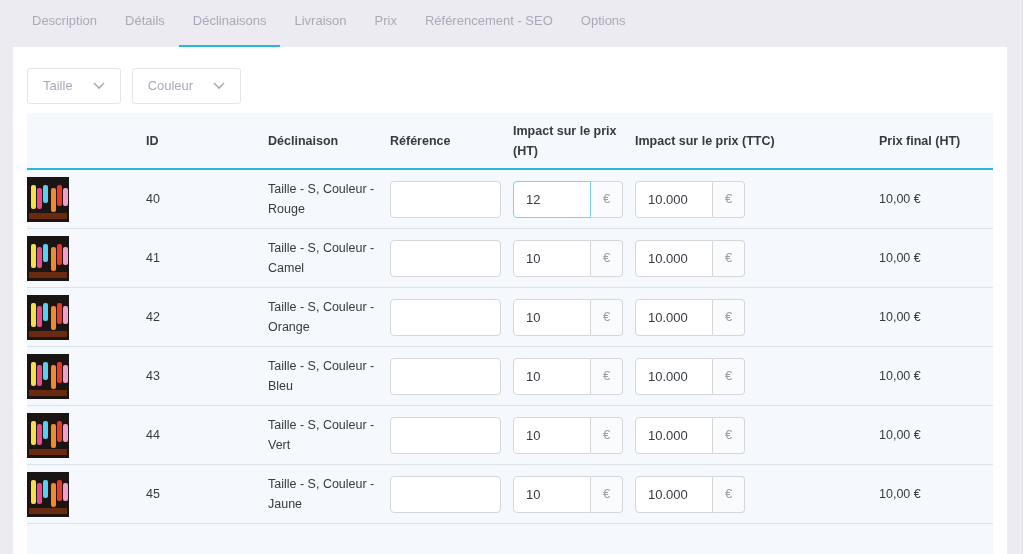 The width and height of the screenshot is (1023, 554). What do you see at coordinates (153, 376) in the screenshot?
I see `table-cell-text: 43` at bounding box center [153, 376].